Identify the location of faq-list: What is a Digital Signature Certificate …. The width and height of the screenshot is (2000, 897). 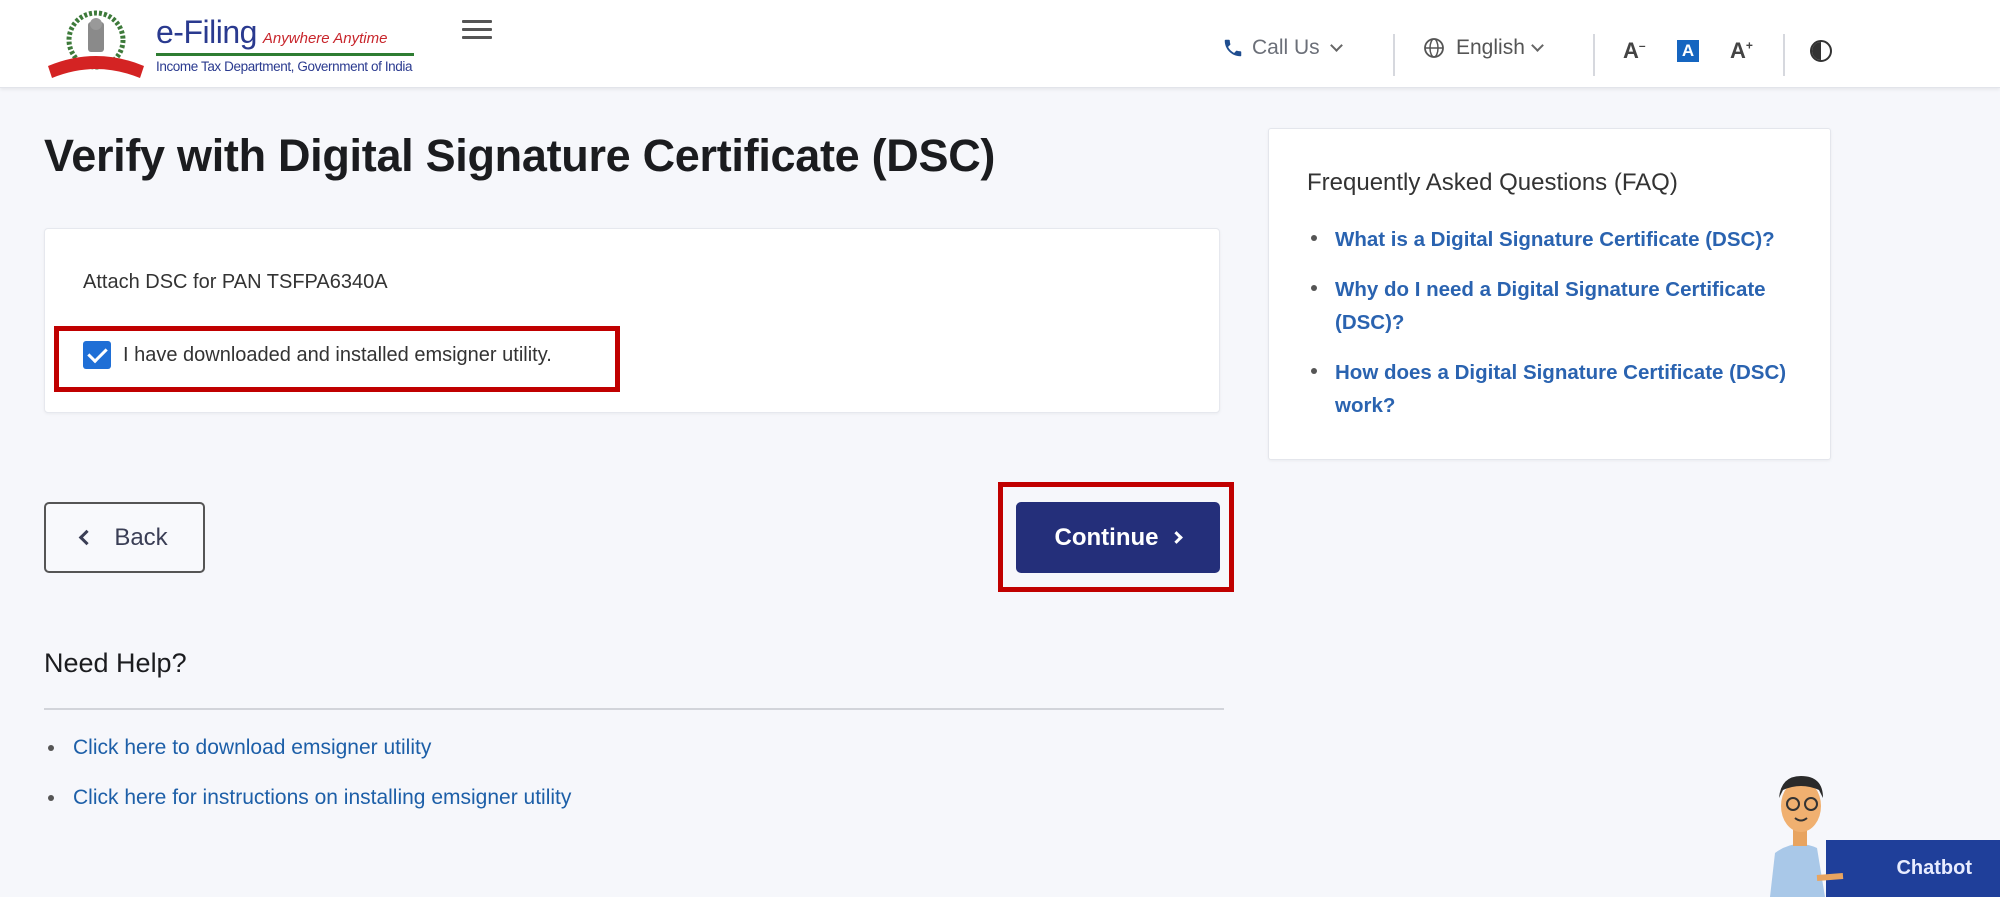
(1559, 331).